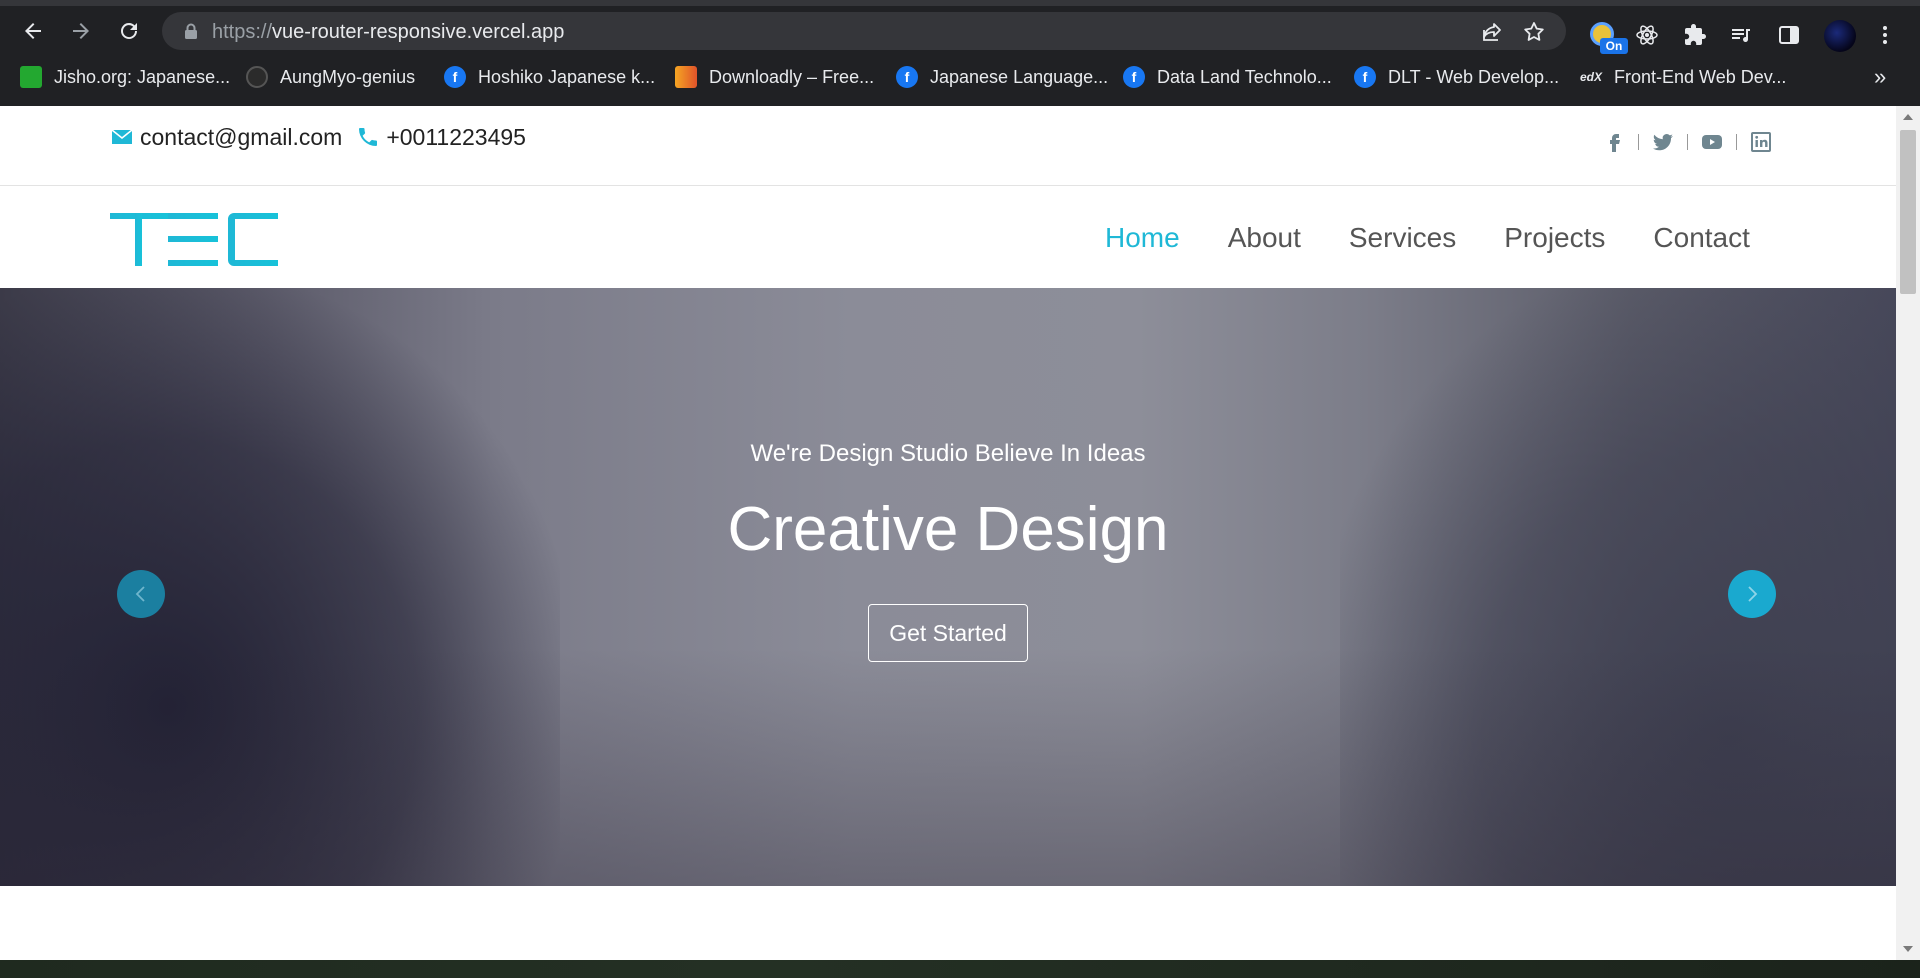 This screenshot has height=978, width=1920. I want to click on contact-bar: contact@gmail.com +0011223495, so click(948, 146).